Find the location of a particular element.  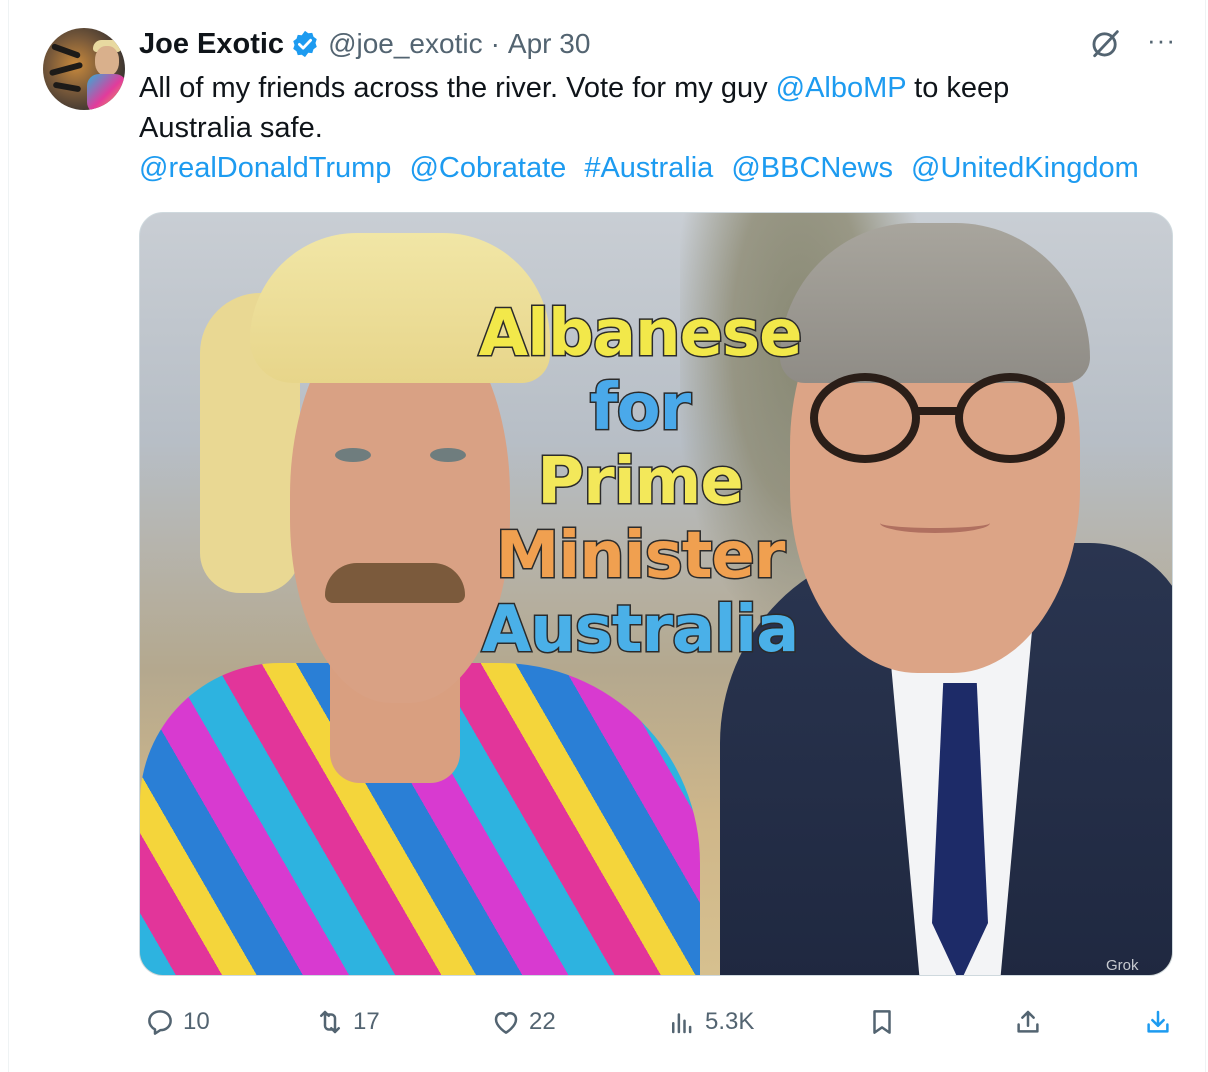

heart-icon is located at coordinates (506, 1023).